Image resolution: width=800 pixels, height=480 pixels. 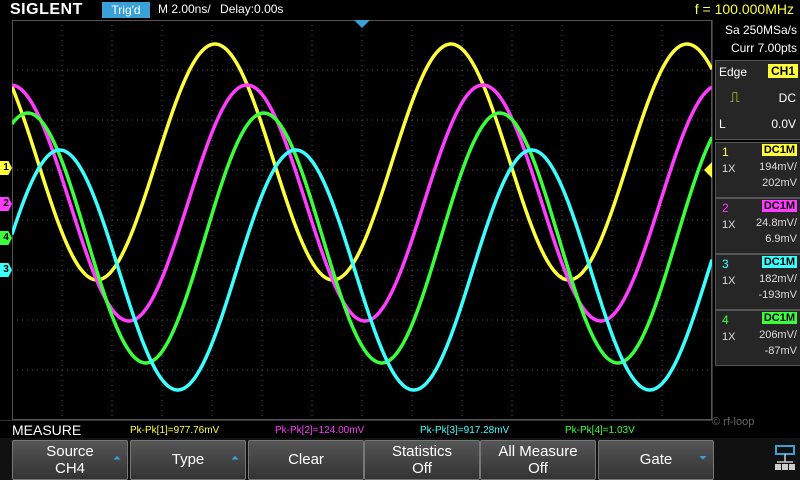 I want to click on frequency-readout: f = 100.000MHz, so click(x=744, y=9).